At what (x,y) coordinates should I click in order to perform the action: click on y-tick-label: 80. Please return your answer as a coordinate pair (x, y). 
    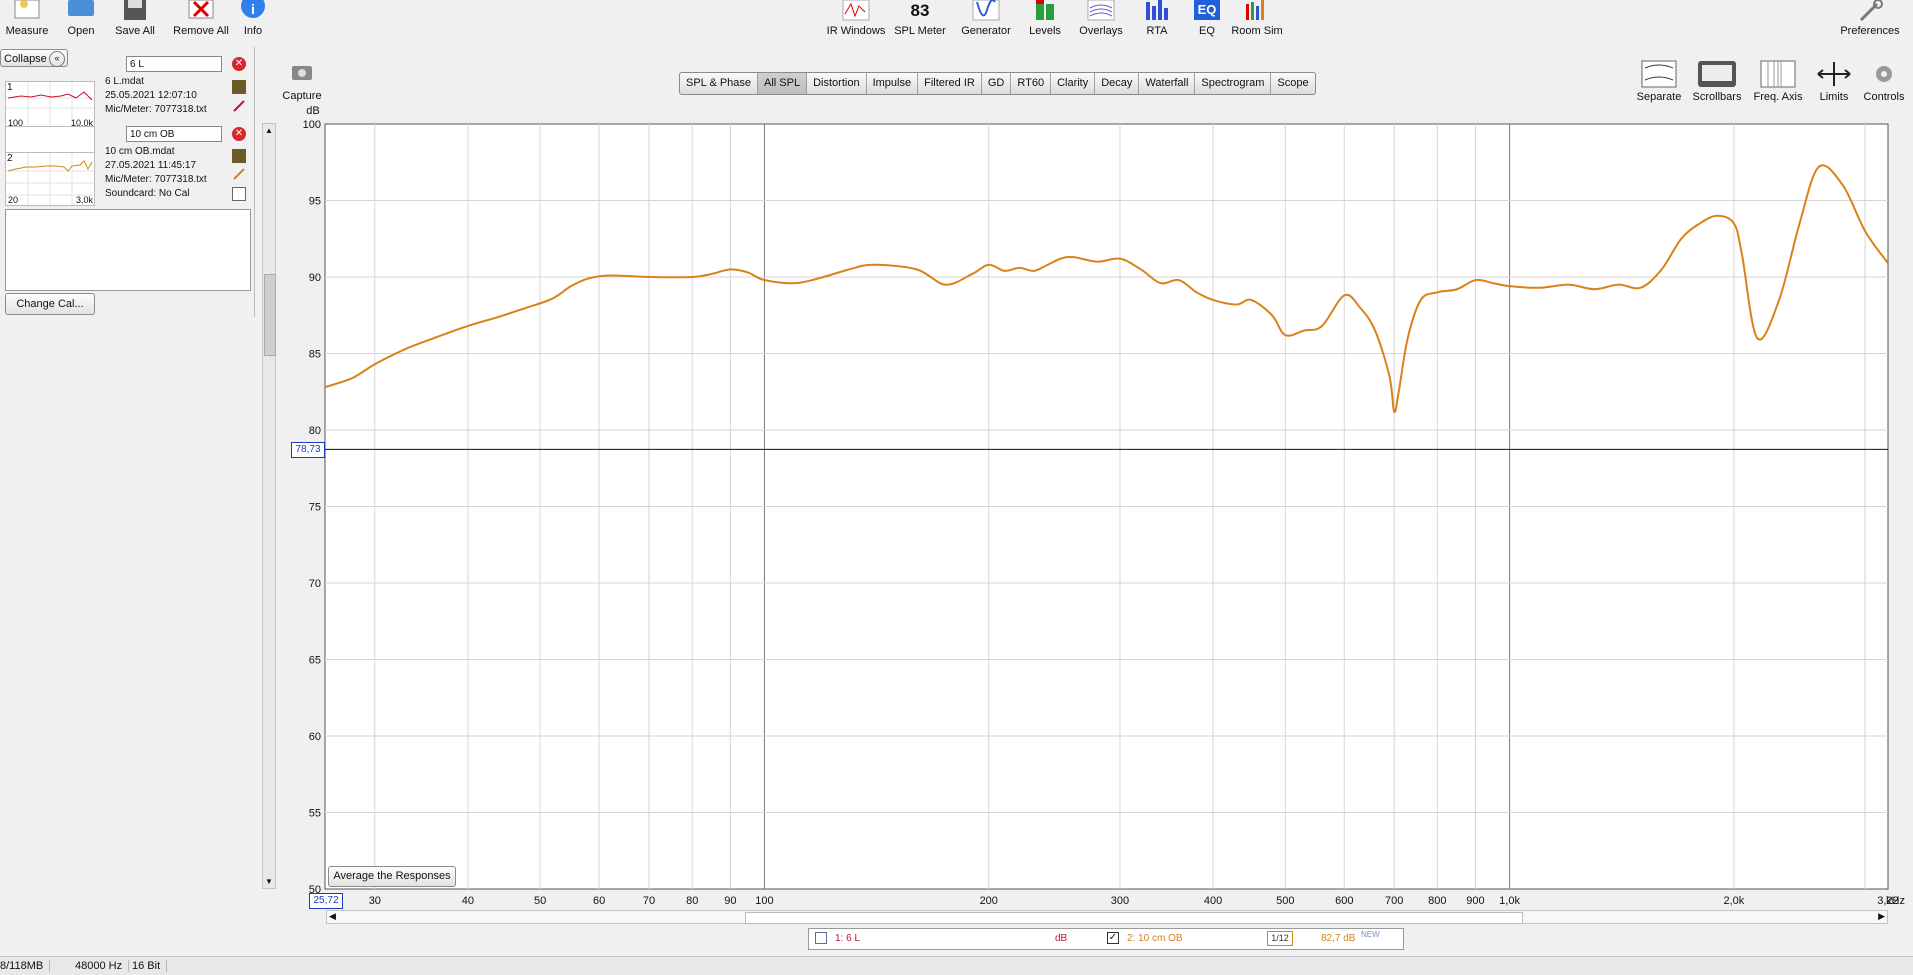
    Looking at the image, I should click on (315, 431).